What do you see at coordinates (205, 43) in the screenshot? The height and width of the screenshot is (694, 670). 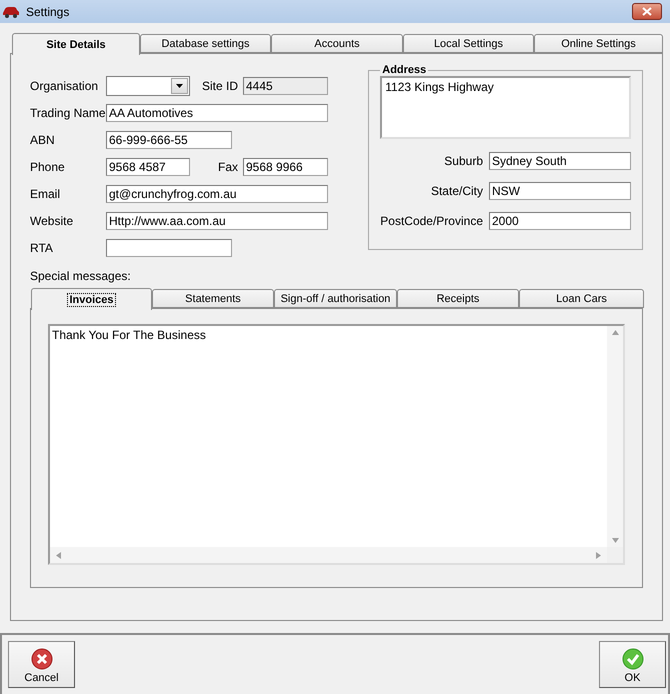 I see `tab: Database settings` at bounding box center [205, 43].